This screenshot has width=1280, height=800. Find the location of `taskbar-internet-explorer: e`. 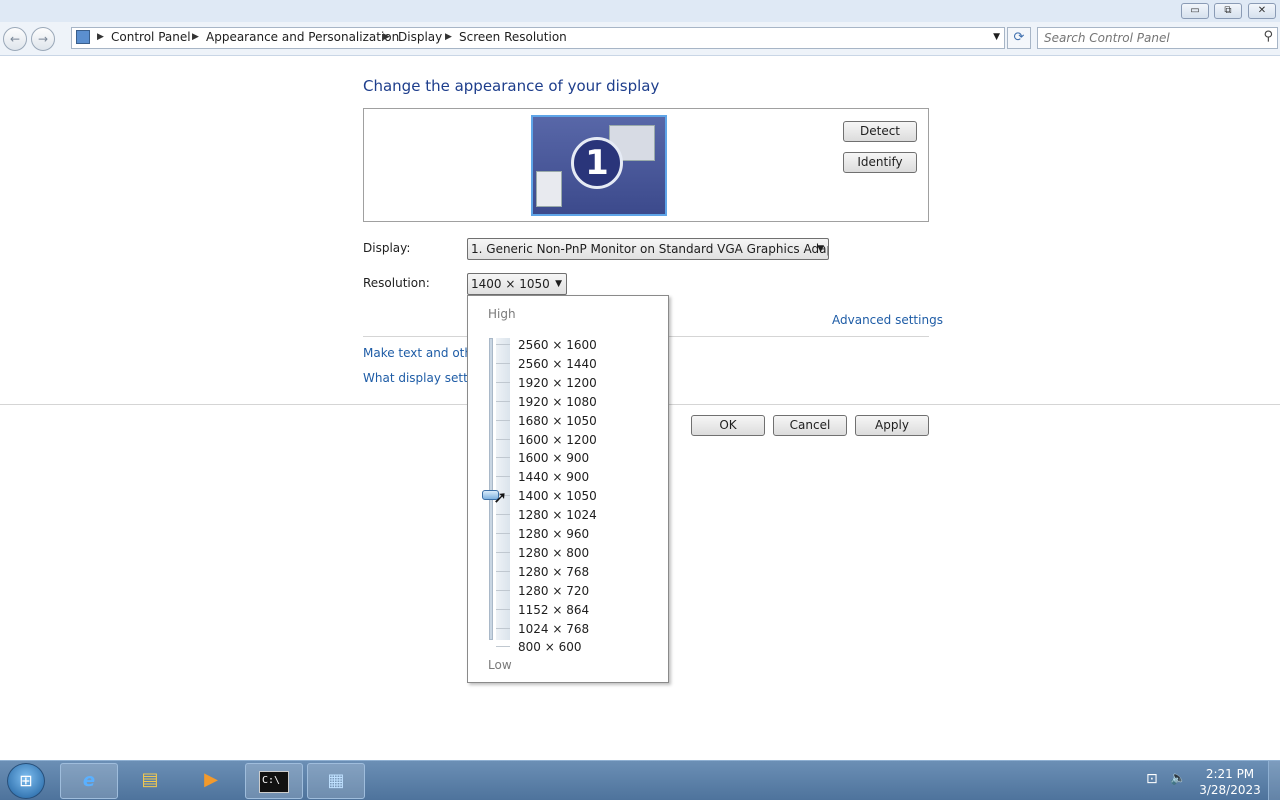

taskbar-internet-explorer: e is located at coordinates (89, 781).